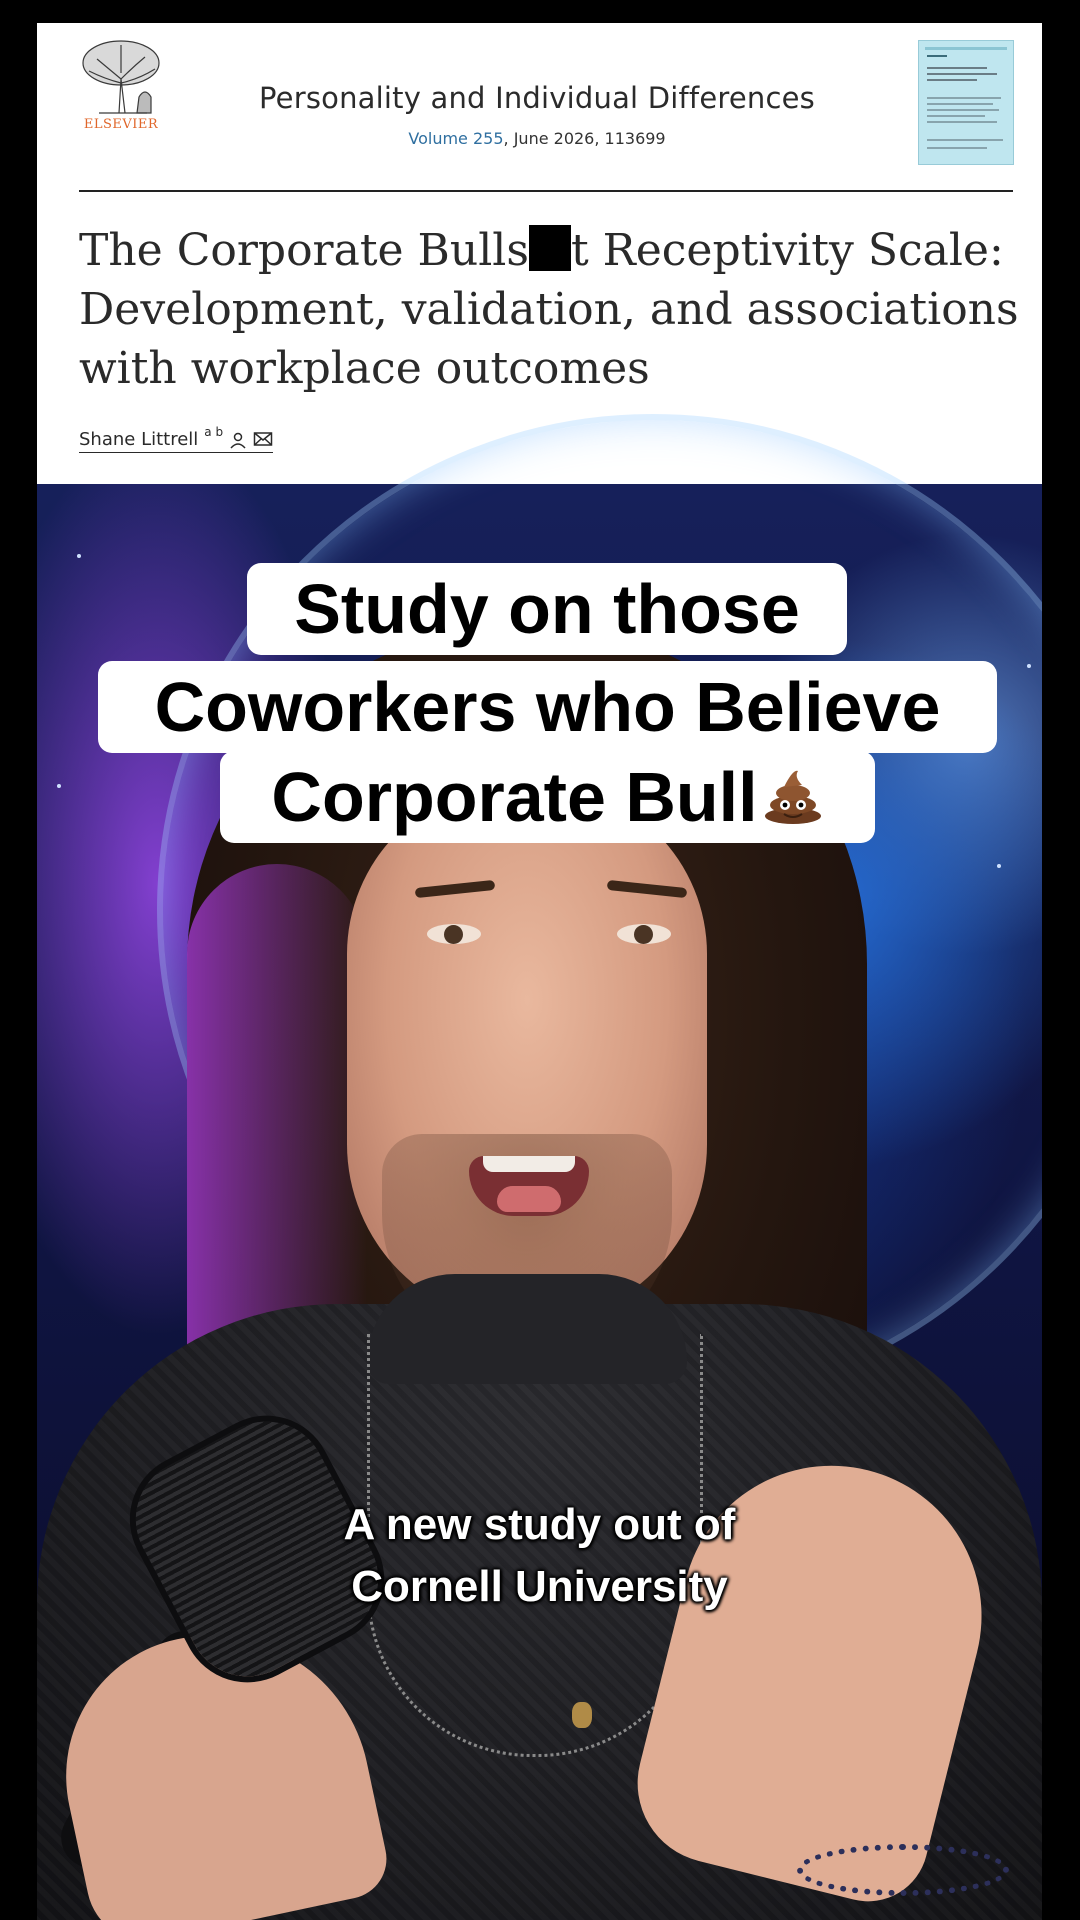 The width and height of the screenshot is (1080, 1920). What do you see at coordinates (546, 191) in the screenshot?
I see `header-divider` at bounding box center [546, 191].